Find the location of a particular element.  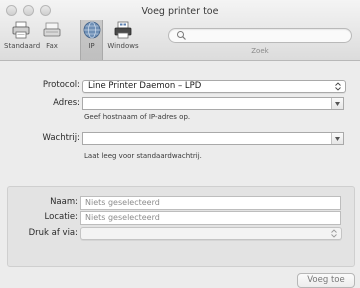

toolbar-item-windows: Windows is located at coordinates (123, 40).